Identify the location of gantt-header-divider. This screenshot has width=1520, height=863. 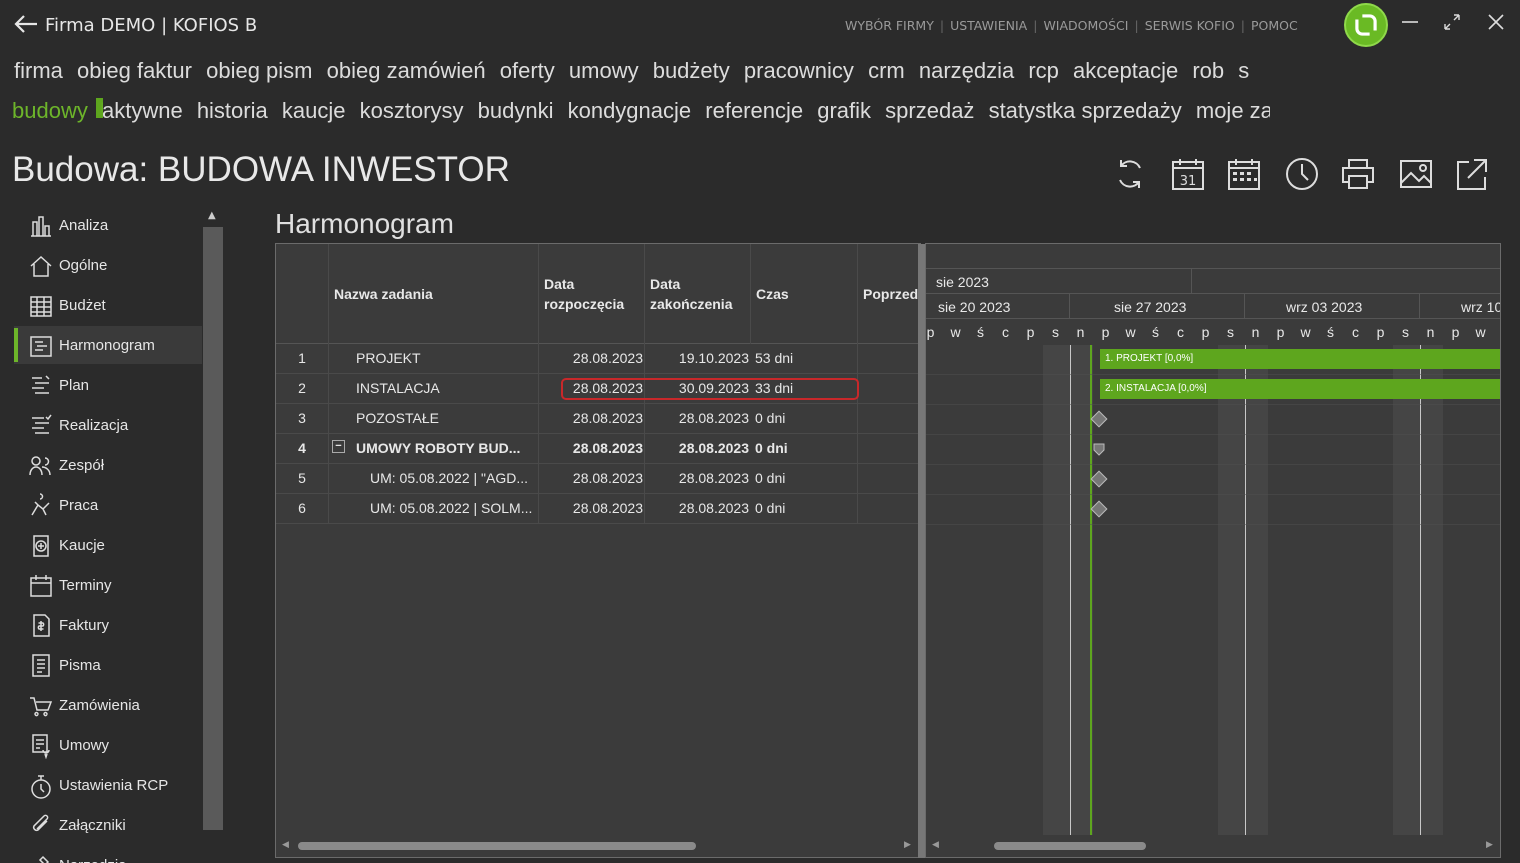
(1191, 281).